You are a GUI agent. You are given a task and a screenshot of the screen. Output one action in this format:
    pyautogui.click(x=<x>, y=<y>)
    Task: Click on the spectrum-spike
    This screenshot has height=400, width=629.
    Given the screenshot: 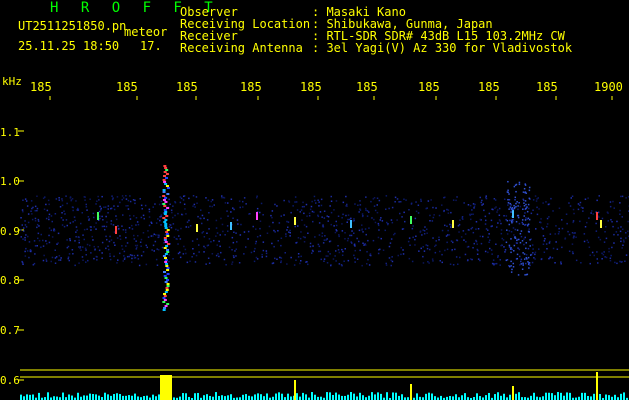 What is the action you would take?
    pyautogui.click(x=597, y=386)
    